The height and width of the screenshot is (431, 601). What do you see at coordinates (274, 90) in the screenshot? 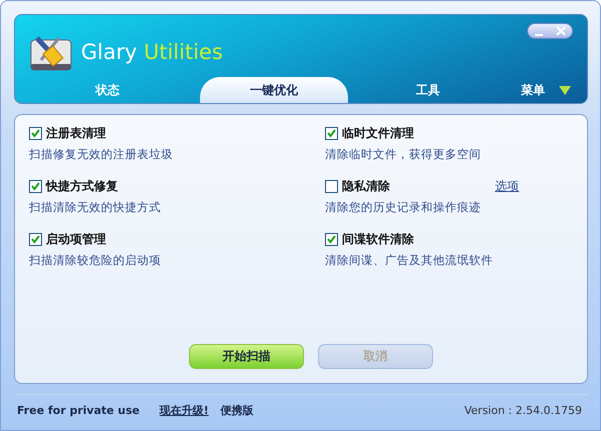
I see `tab: 一键优化` at bounding box center [274, 90].